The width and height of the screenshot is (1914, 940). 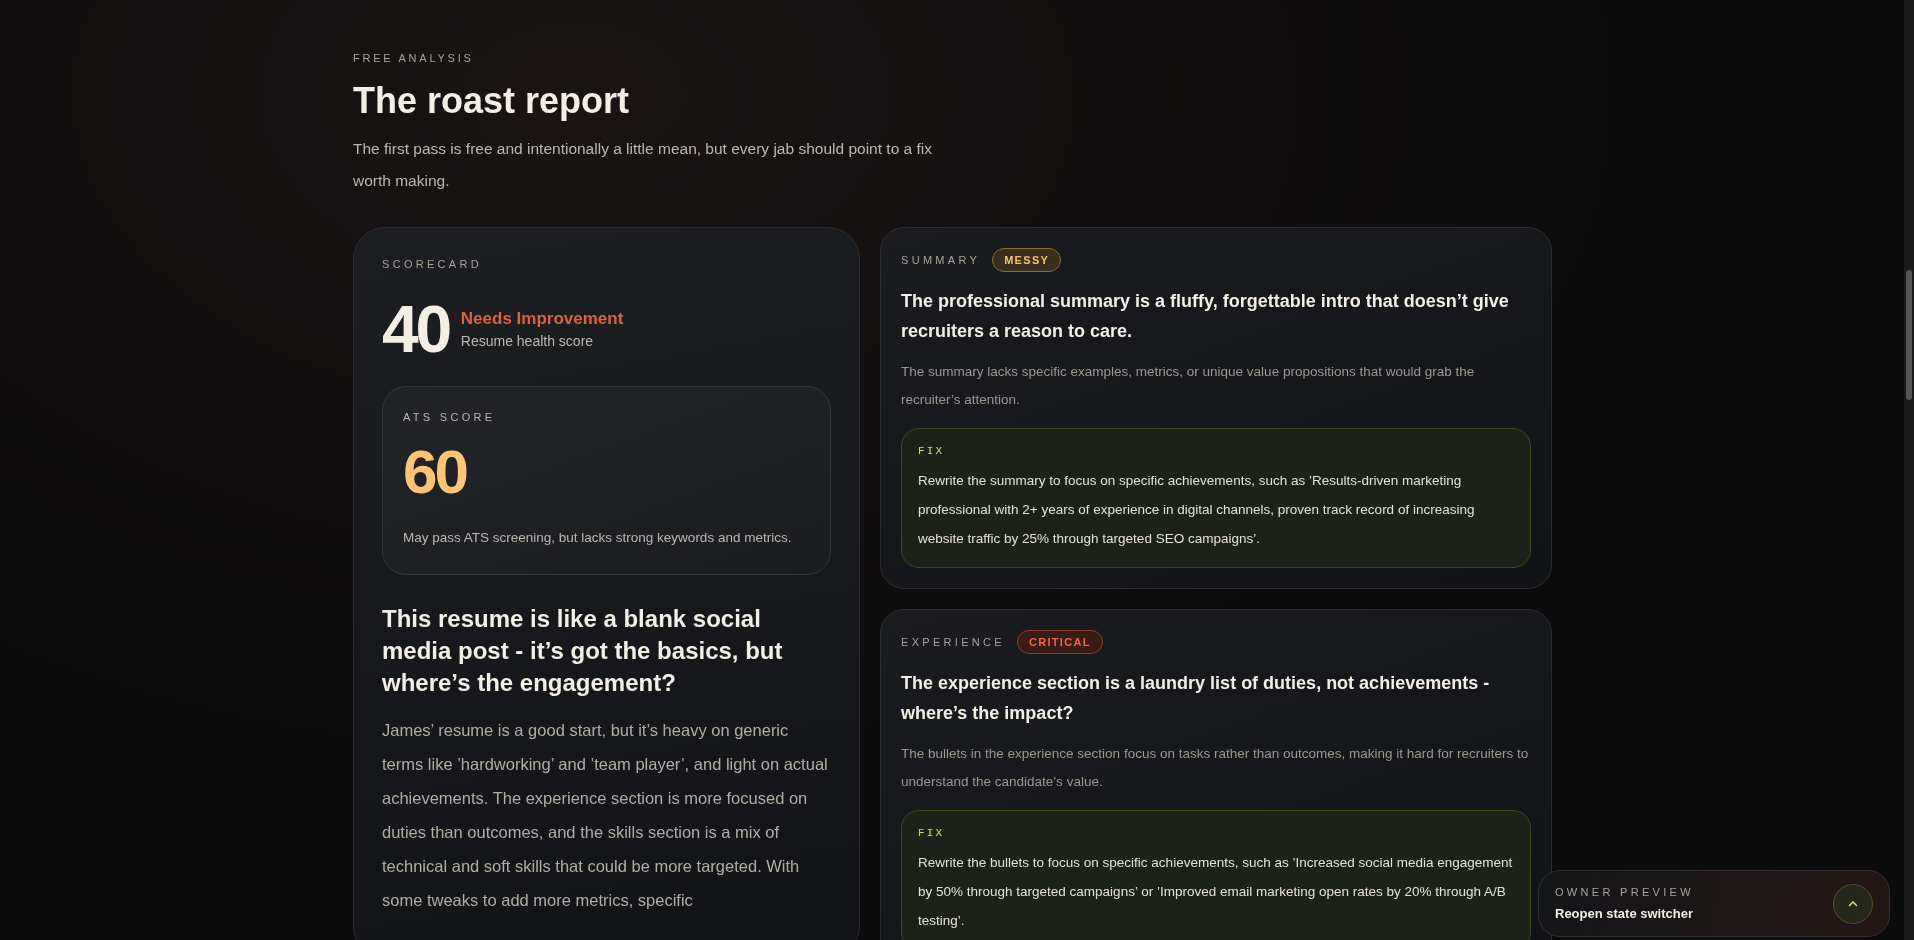 What do you see at coordinates (414, 58) in the screenshot?
I see `eyebrow-label: FREE ANALYSIS` at bounding box center [414, 58].